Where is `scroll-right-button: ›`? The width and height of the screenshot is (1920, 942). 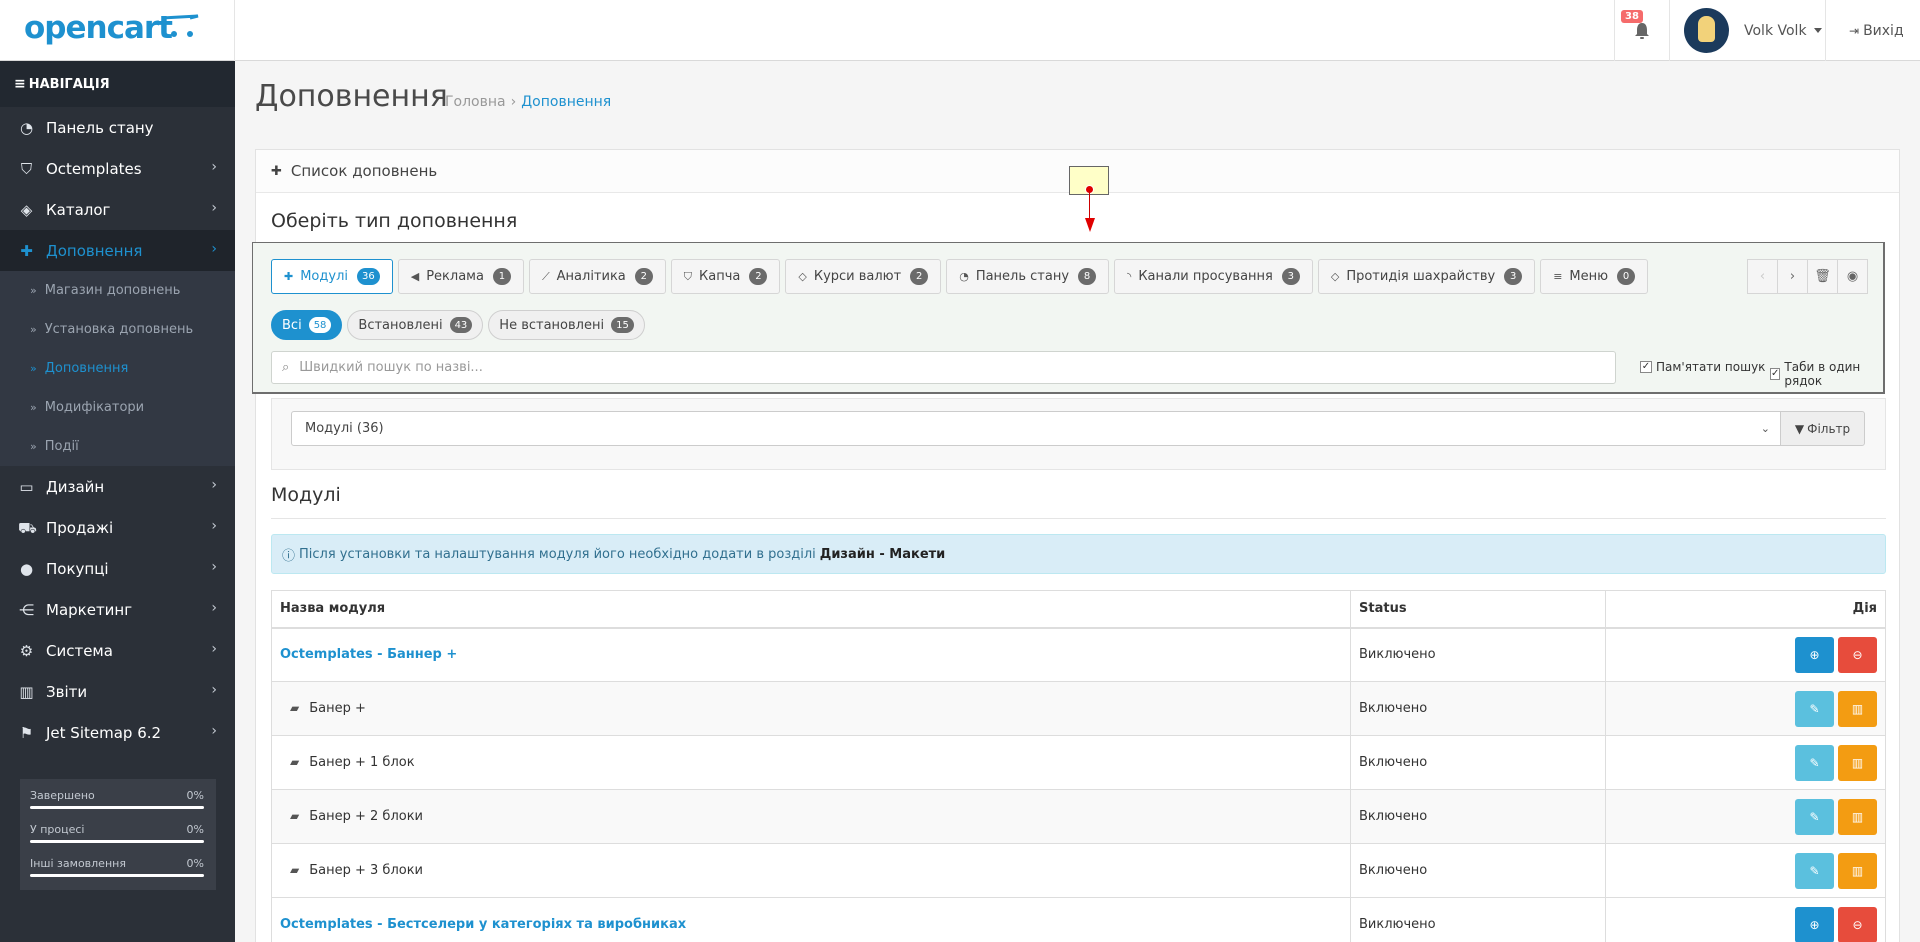
scroll-right-button: › is located at coordinates (1792, 276).